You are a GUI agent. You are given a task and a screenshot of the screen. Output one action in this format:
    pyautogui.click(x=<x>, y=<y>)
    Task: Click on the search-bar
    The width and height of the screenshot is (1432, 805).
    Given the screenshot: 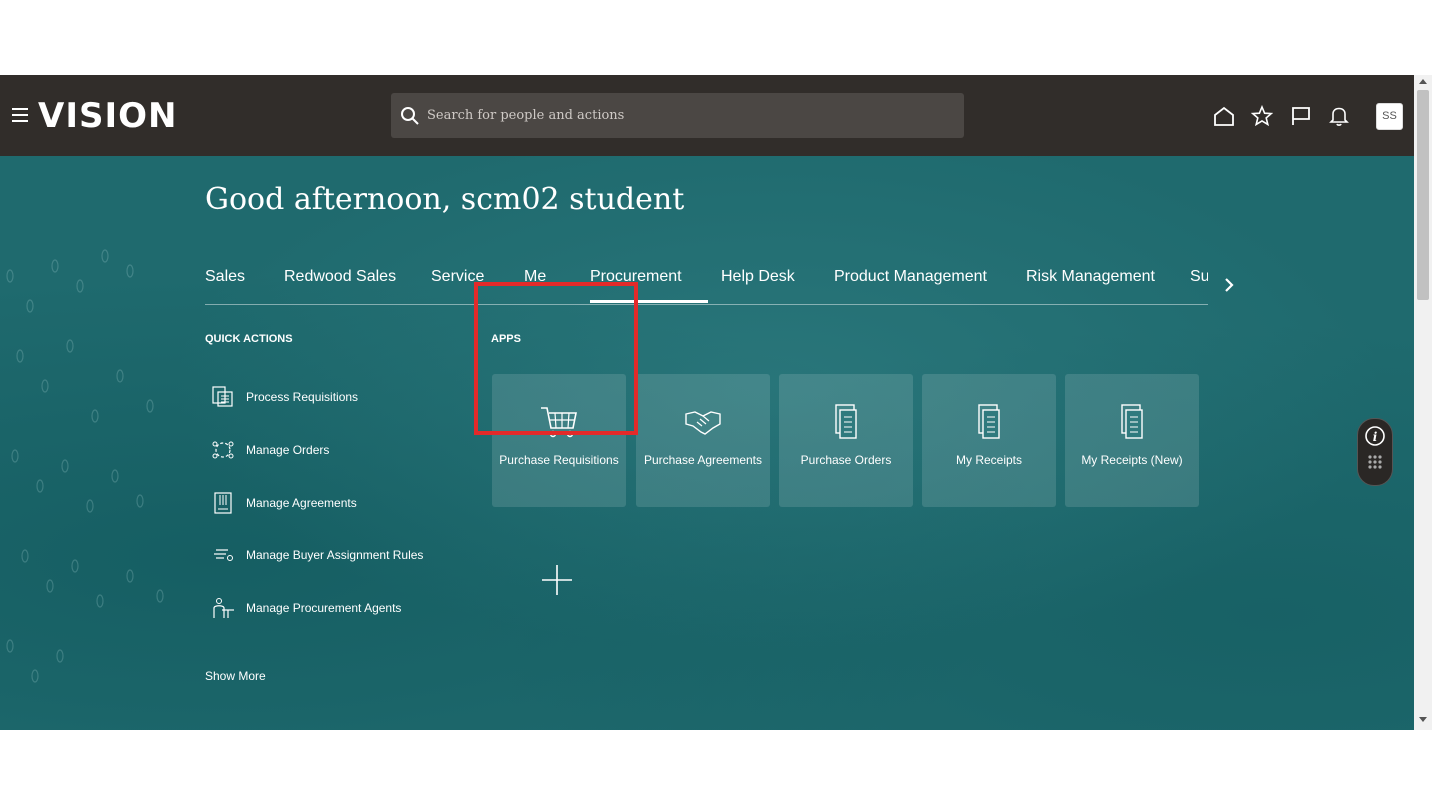 What is the action you would take?
    pyautogui.click(x=677, y=115)
    